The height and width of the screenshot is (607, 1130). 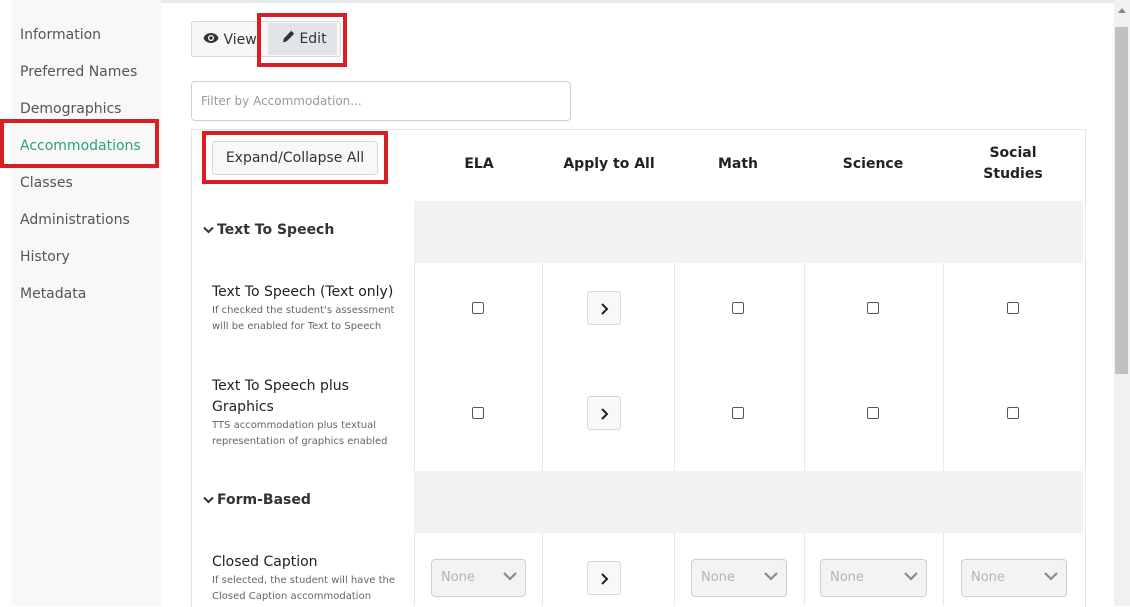 What do you see at coordinates (45, 257) in the screenshot?
I see `sidebar-item-history: History` at bounding box center [45, 257].